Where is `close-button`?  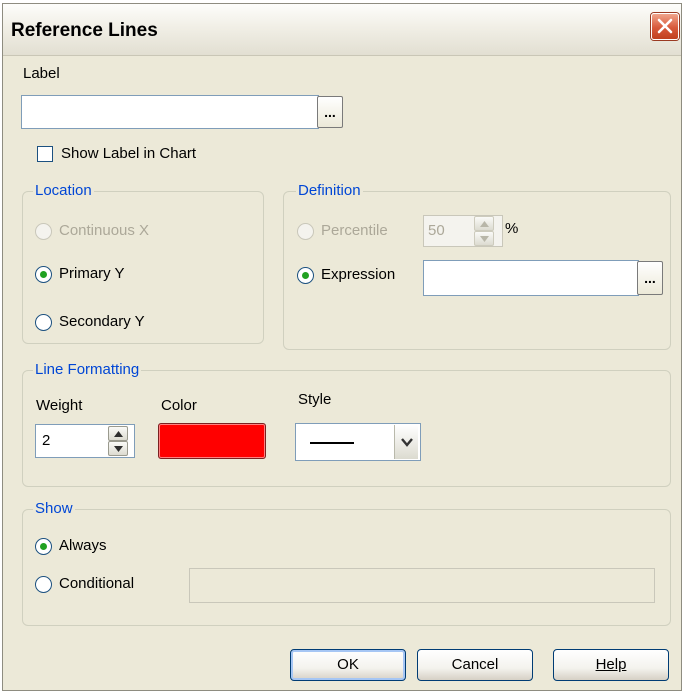 close-button is located at coordinates (665, 26).